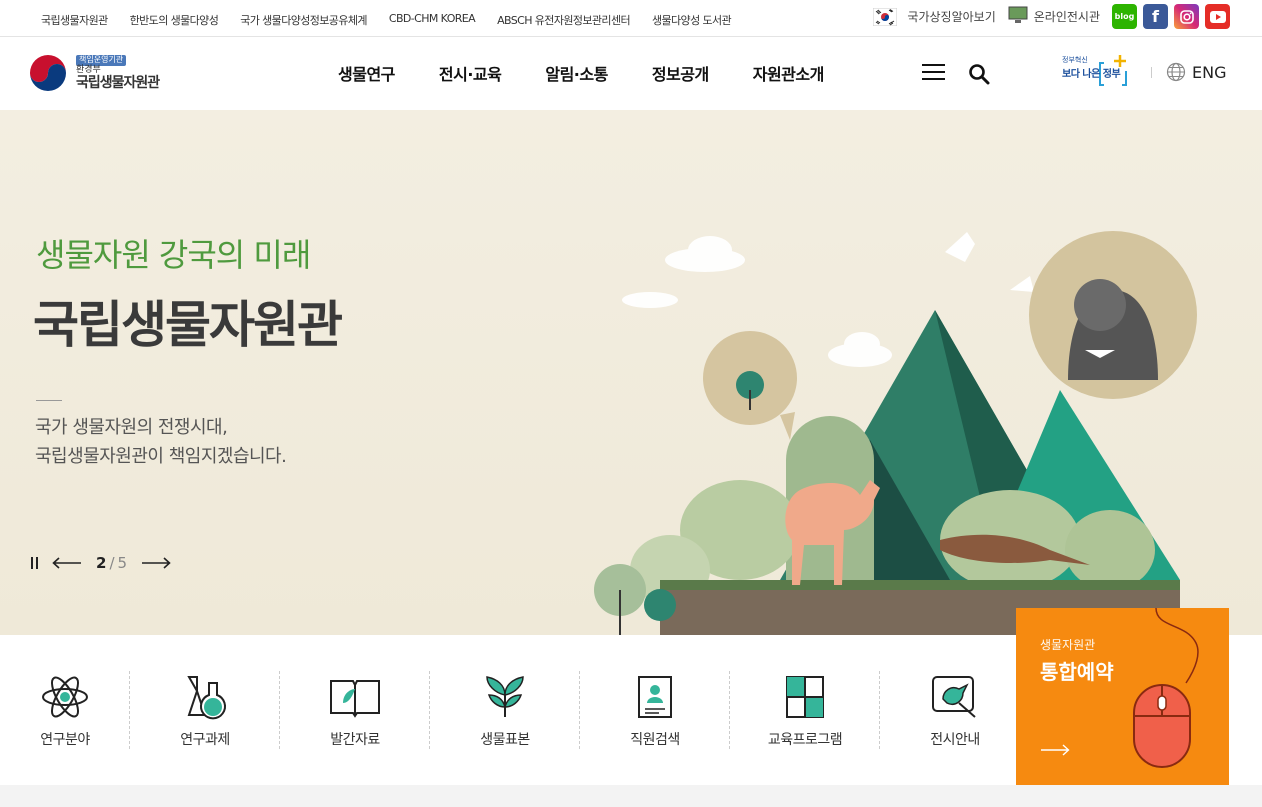 The image size is (1262, 807). I want to click on youtube-icon, so click(1217, 16).